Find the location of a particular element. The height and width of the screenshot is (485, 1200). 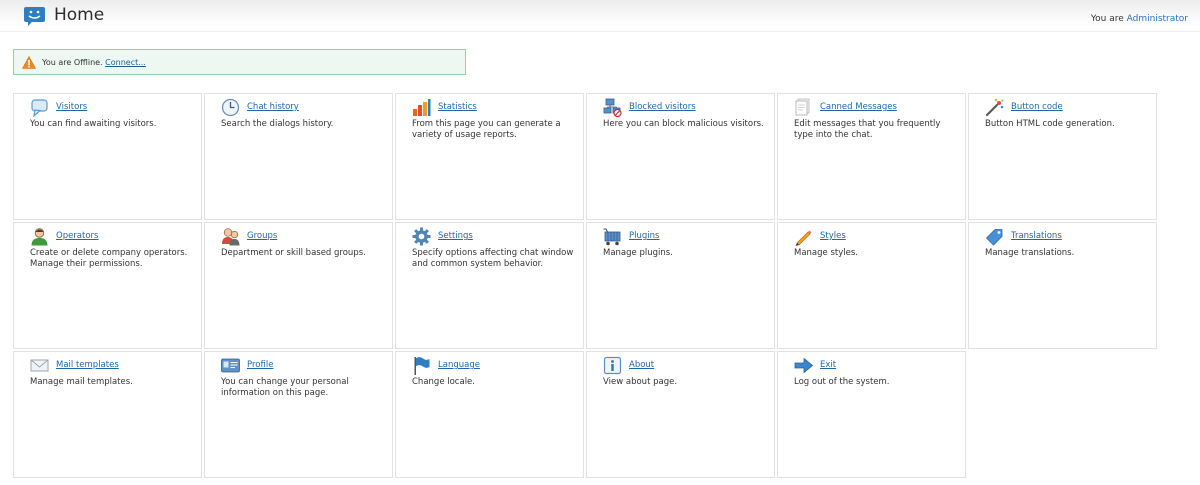

styles-description: Manage styles. is located at coordinates (826, 253).